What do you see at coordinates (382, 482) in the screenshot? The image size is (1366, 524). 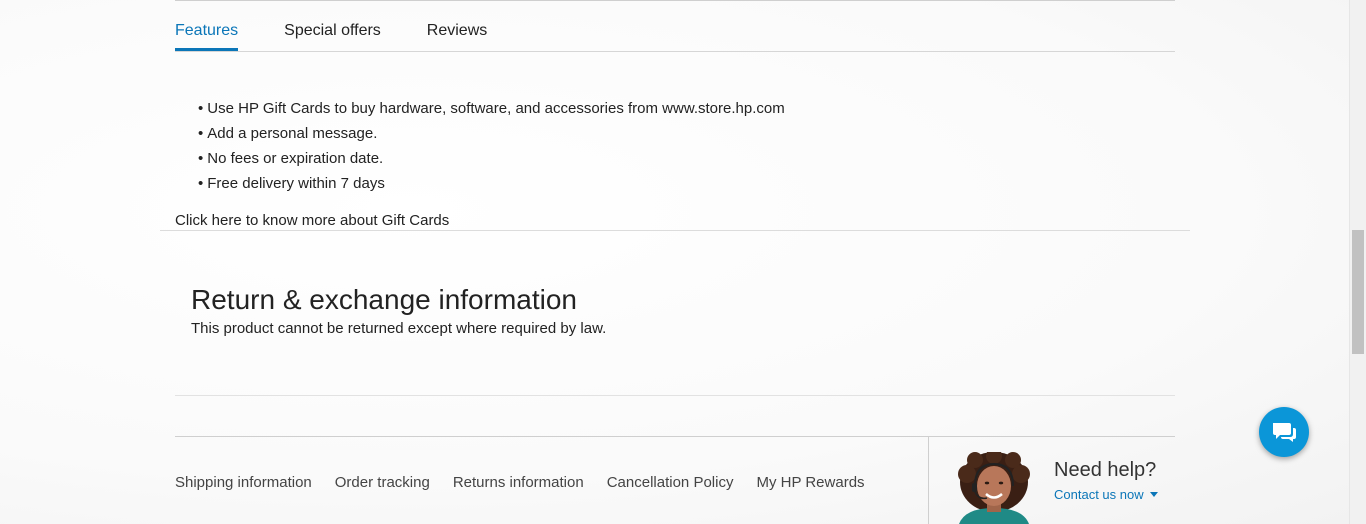 I see `footer-link-order-tracking: Order tracking` at bounding box center [382, 482].